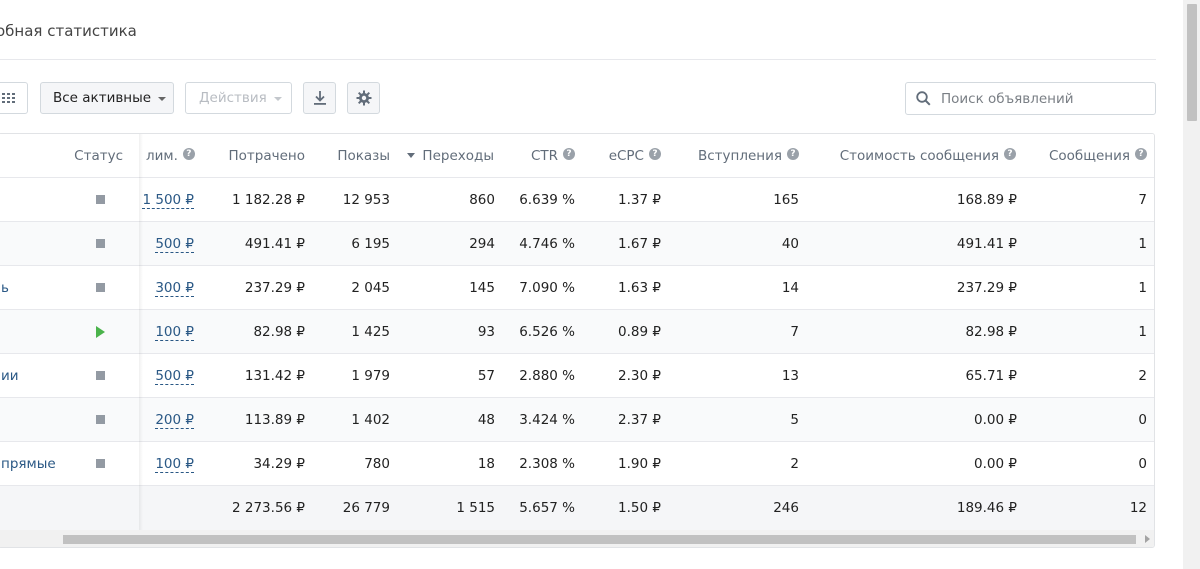 The image size is (1200, 569). What do you see at coordinates (68, 31) in the screenshot?
I see `page-title: обная статистика` at bounding box center [68, 31].